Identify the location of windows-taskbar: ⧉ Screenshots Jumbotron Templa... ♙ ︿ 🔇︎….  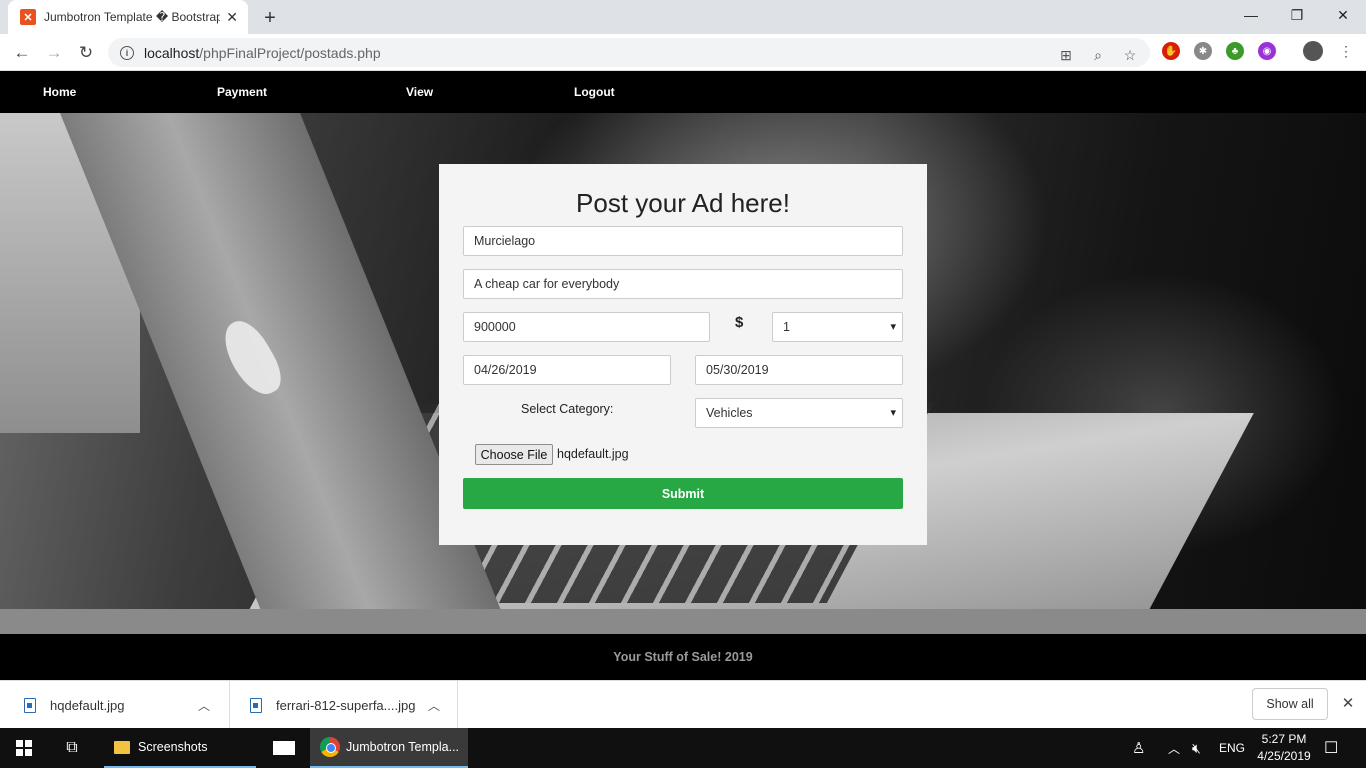
(683, 748).